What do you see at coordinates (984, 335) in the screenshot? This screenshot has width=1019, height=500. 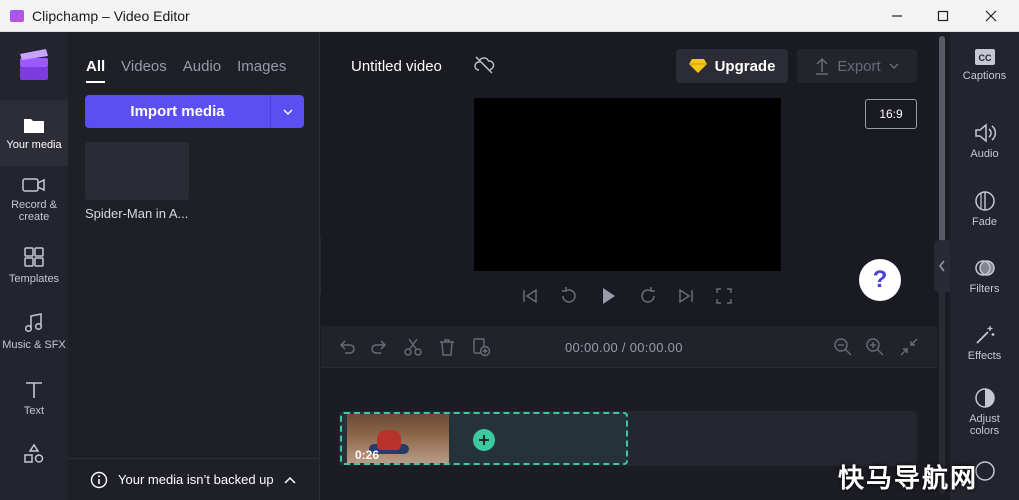 I see `effects-icon` at bounding box center [984, 335].